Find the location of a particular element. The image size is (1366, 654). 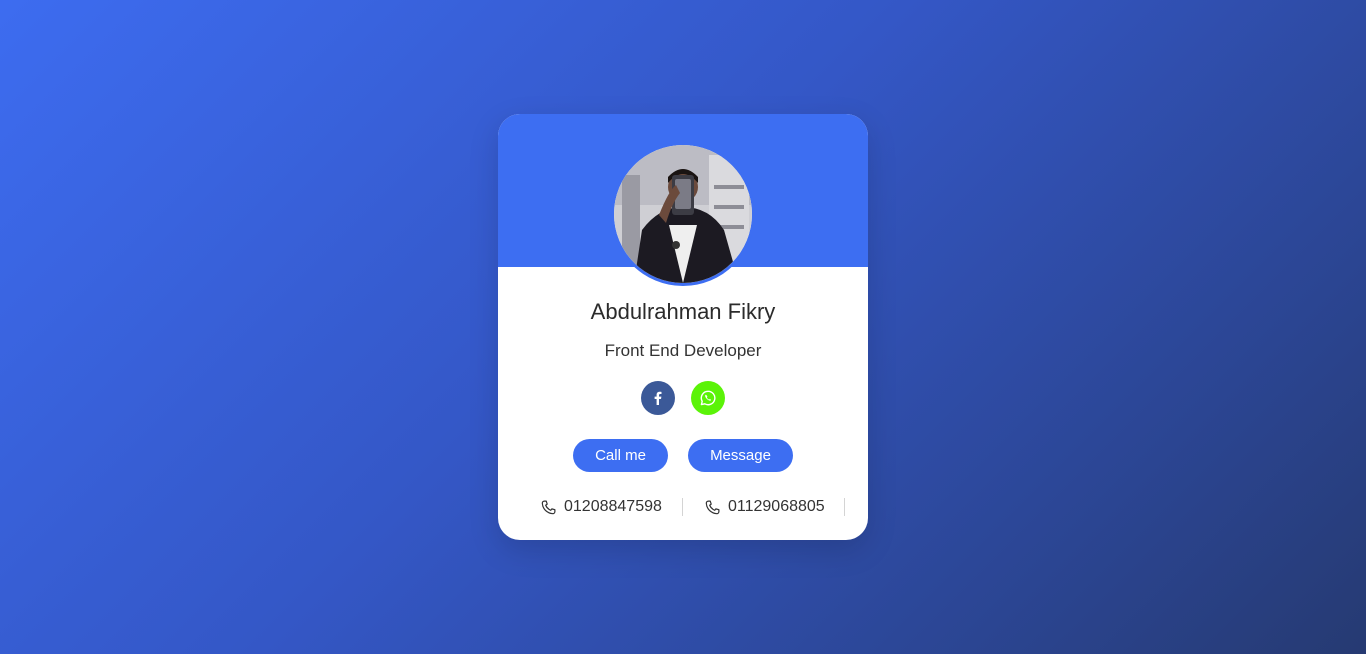

phone-number-1: 01208847598 is located at coordinates (601, 507).